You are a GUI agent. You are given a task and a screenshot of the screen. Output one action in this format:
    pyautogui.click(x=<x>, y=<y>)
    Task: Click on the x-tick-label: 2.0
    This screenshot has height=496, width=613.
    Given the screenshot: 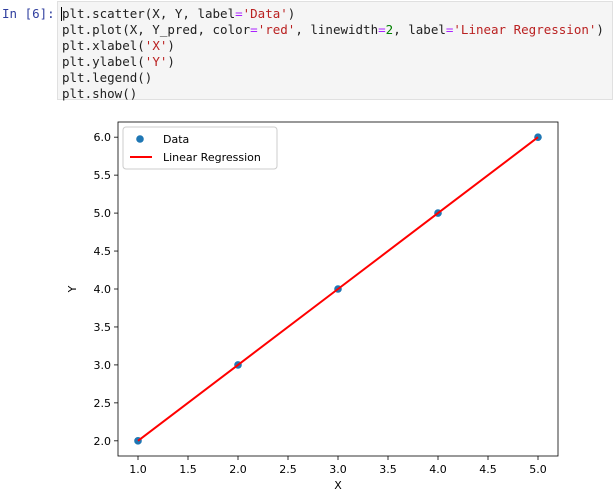 What is the action you would take?
    pyautogui.click(x=238, y=469)
    